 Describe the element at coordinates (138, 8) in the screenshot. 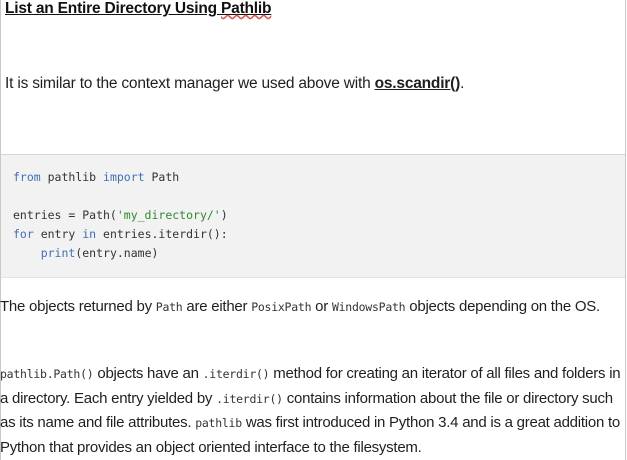

I see `section-heading: List an Entire Directory Using Pathlib` at that location.